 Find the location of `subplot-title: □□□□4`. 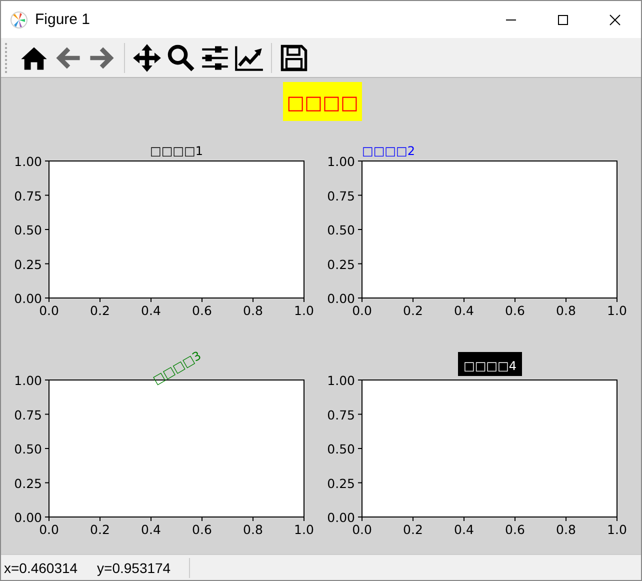

subplot-title: □□□□4 is located at coordinates (490, 364).